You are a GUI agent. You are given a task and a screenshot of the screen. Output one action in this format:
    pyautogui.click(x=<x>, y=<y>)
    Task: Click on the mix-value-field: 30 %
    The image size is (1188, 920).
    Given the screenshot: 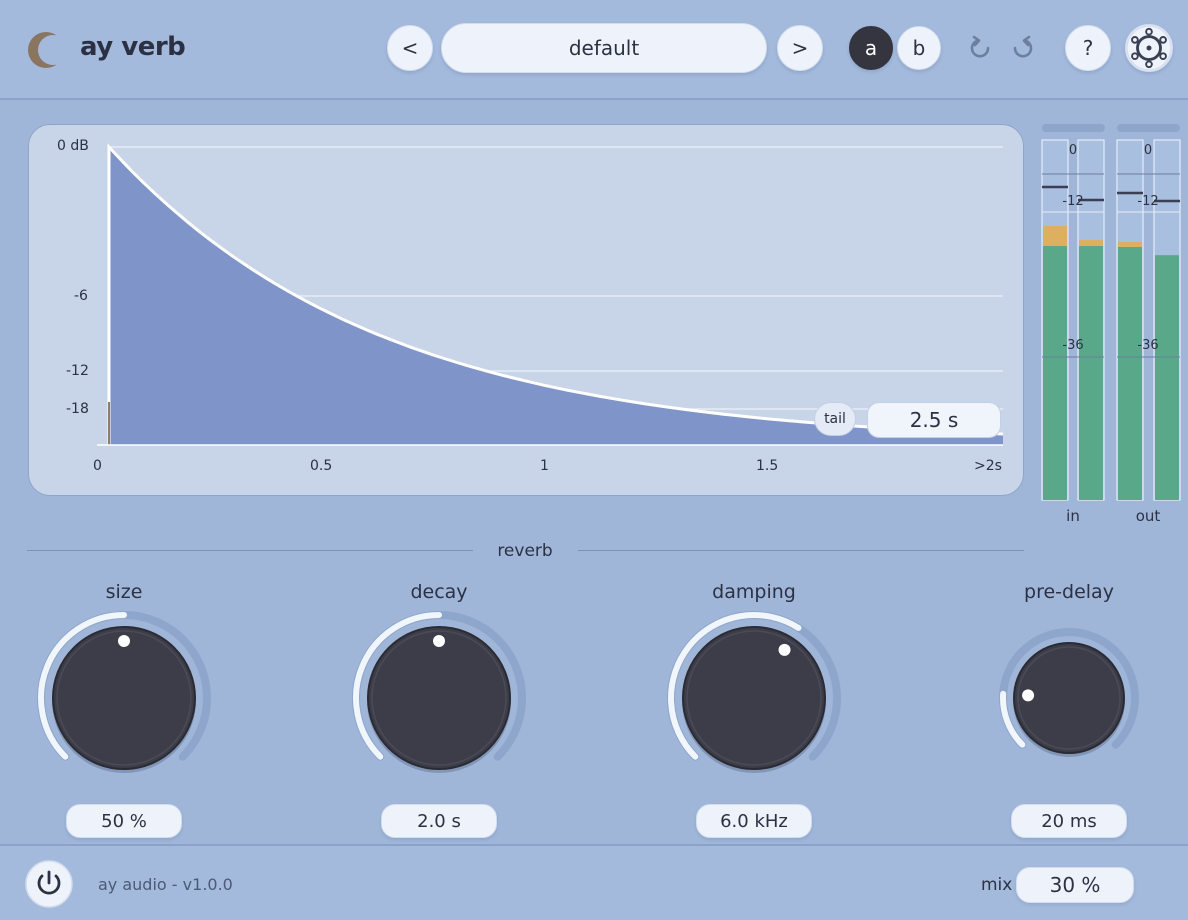 What is the action you would take?
    pyautogui.click(x=1075, y=885)
    